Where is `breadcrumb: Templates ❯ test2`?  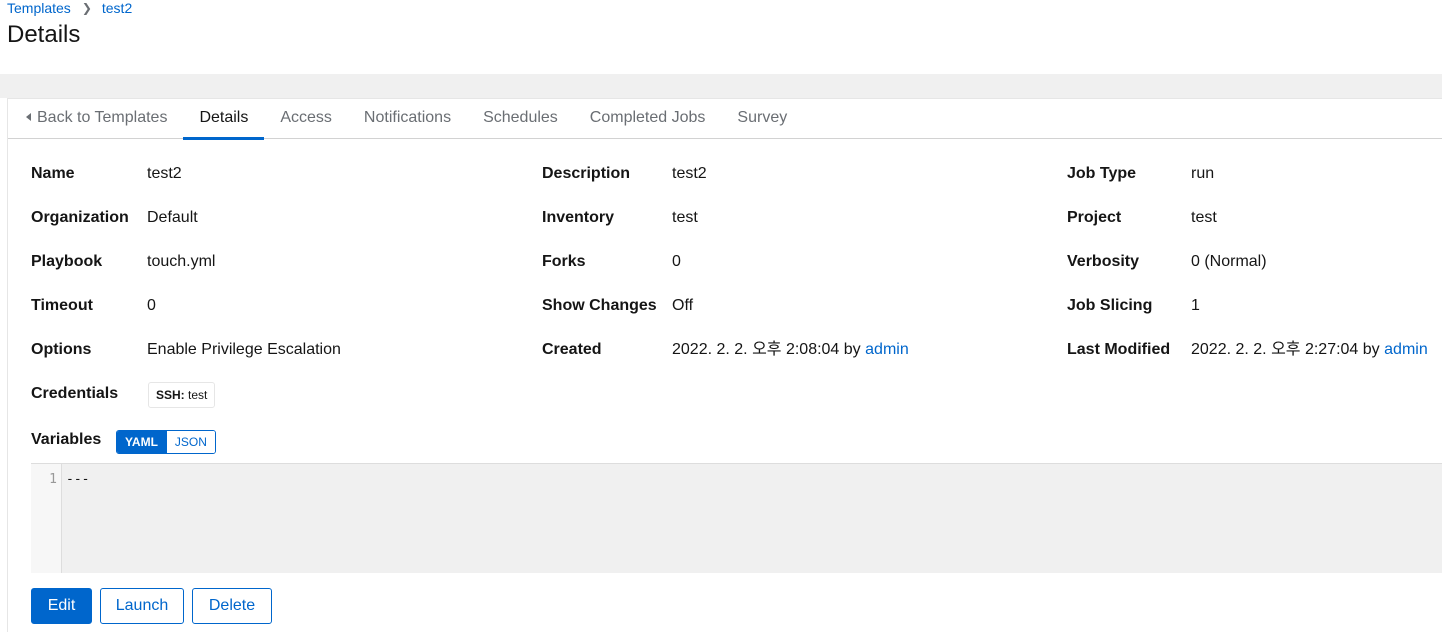
breadcrumb: Templates ❯ test2 is located at coordinates (69, 8).